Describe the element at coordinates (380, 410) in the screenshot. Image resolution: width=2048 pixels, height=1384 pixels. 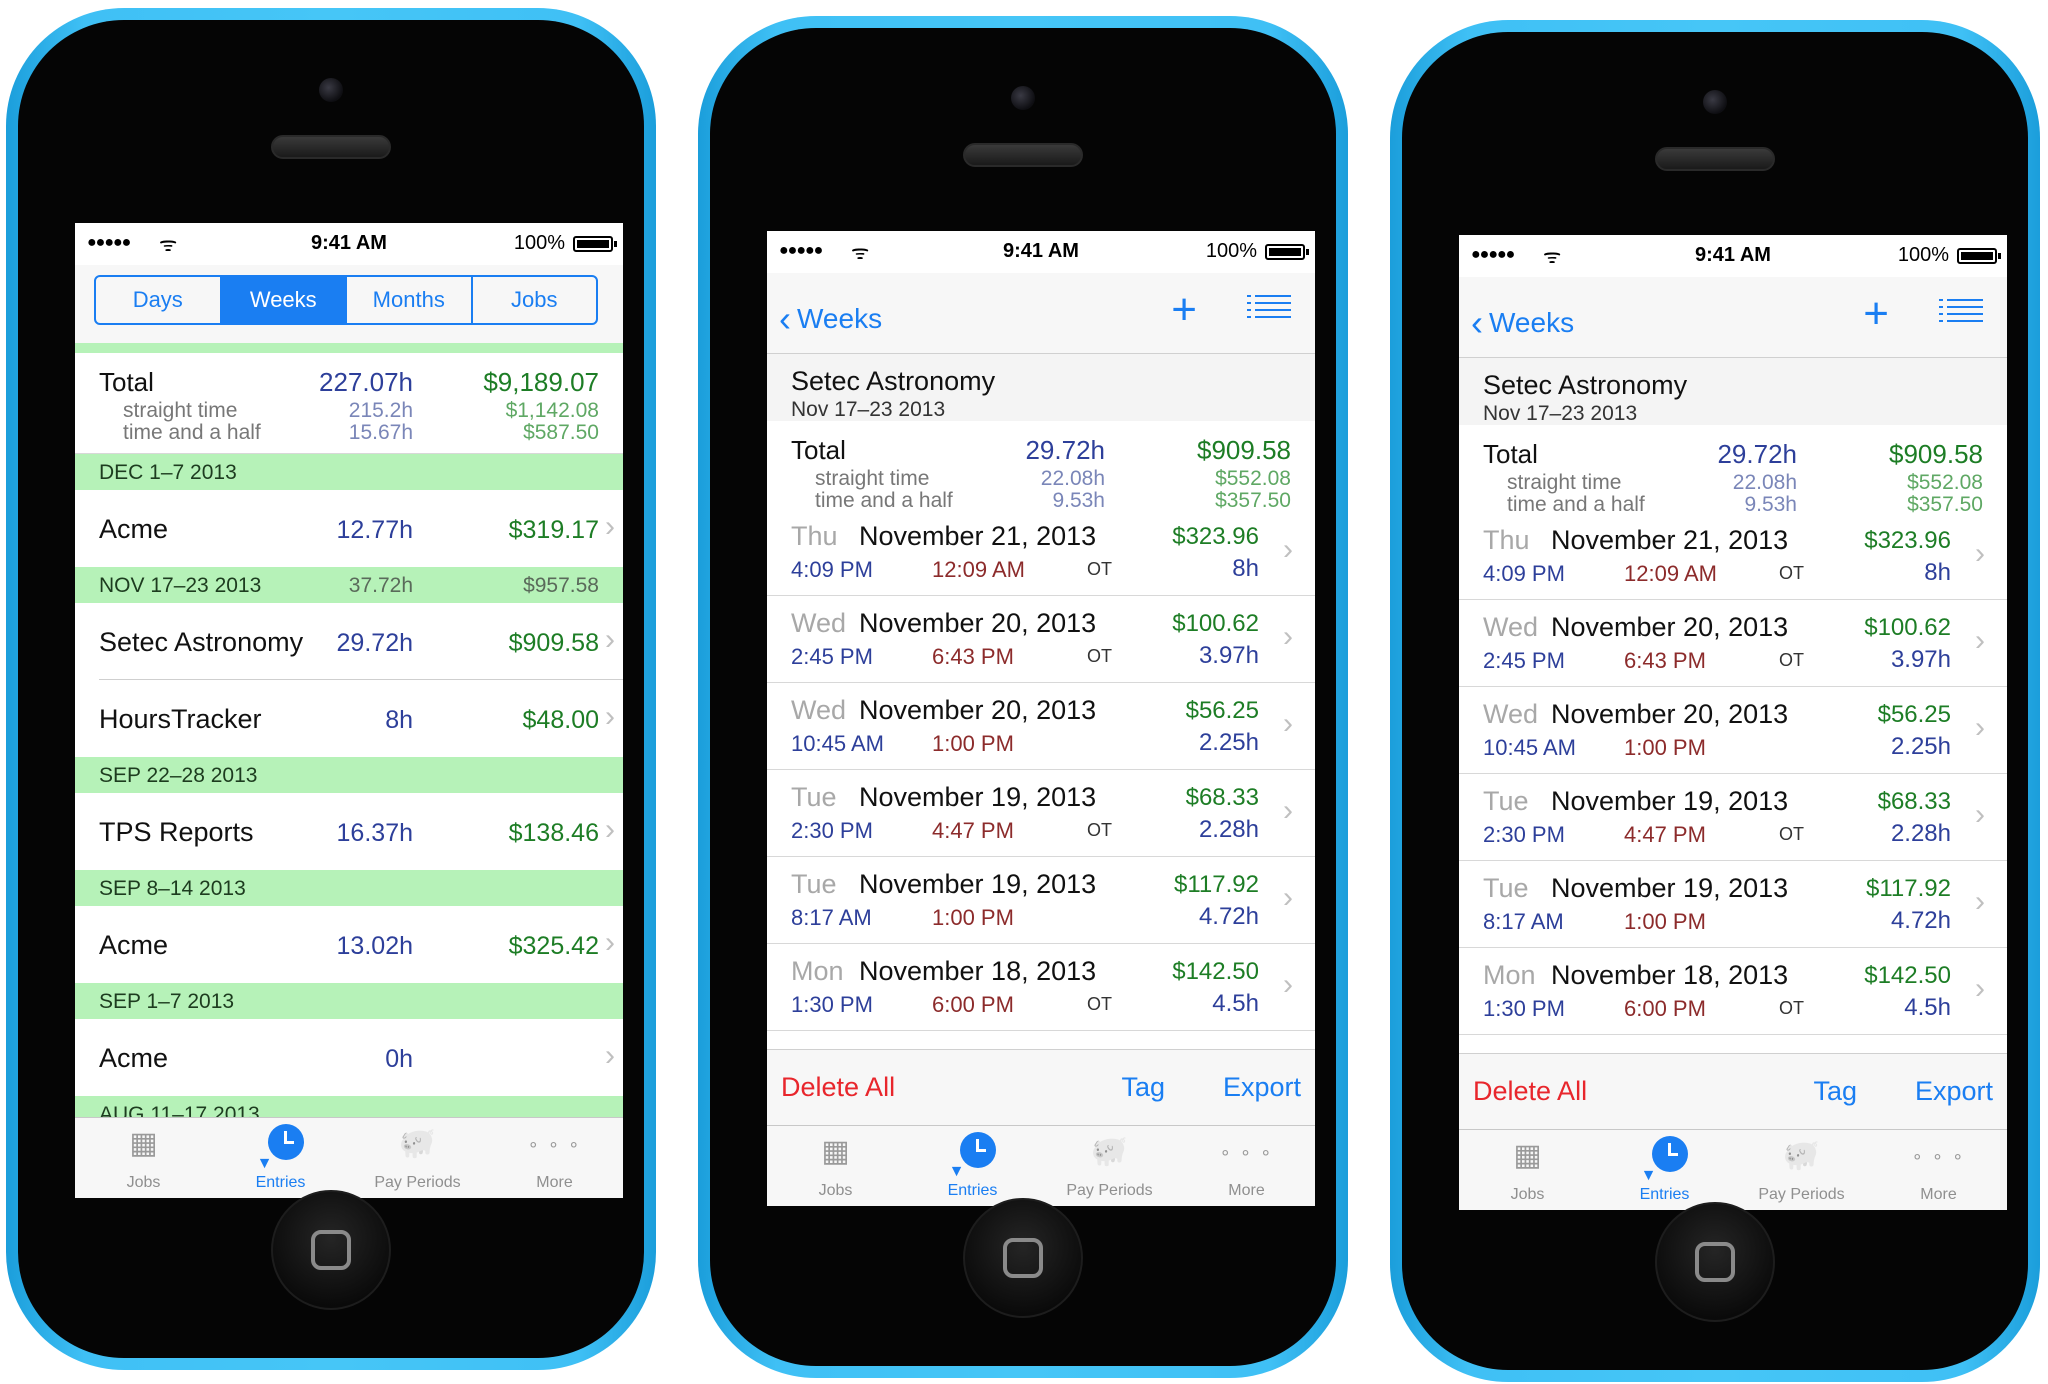
I see `straight-time-hours: 215.2h` at that location.